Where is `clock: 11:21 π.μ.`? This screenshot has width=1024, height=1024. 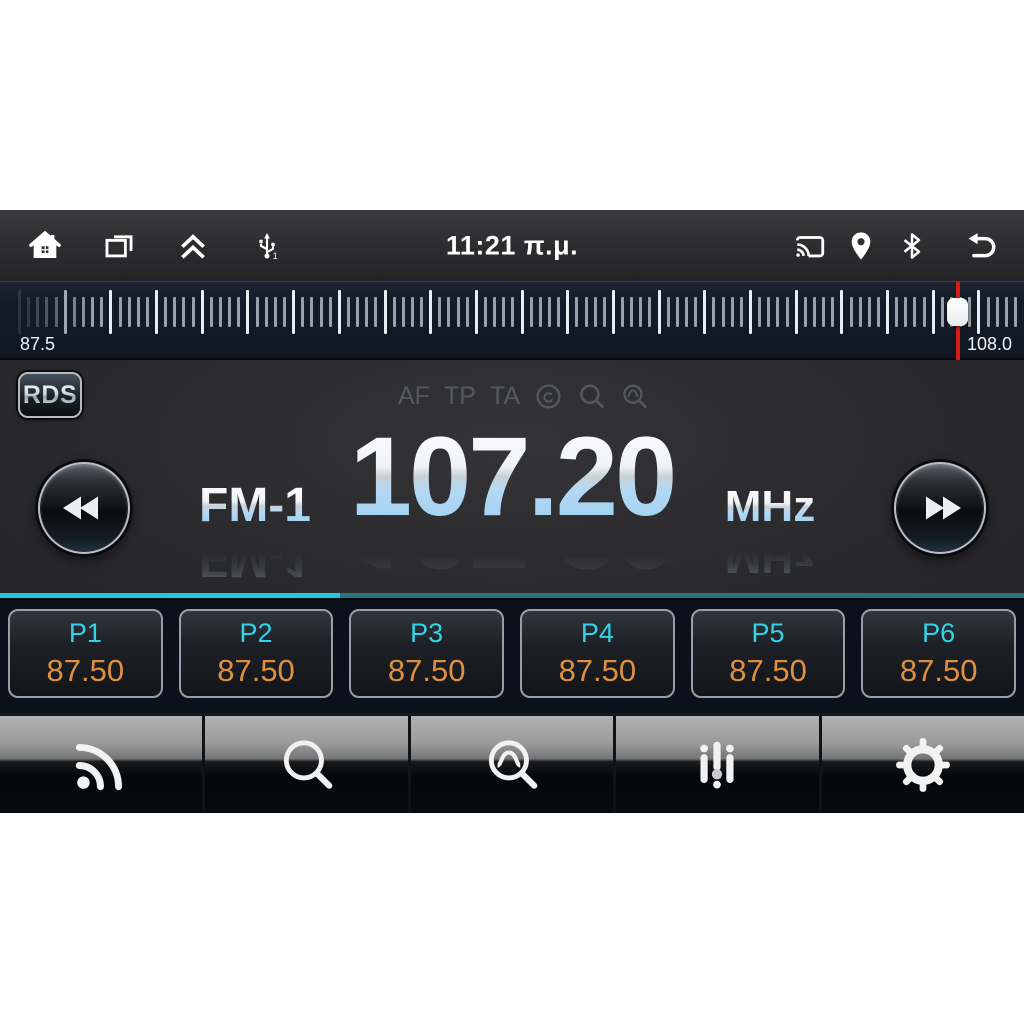
clock: 11:21 π.μ. is located at coordinates (512, 245).